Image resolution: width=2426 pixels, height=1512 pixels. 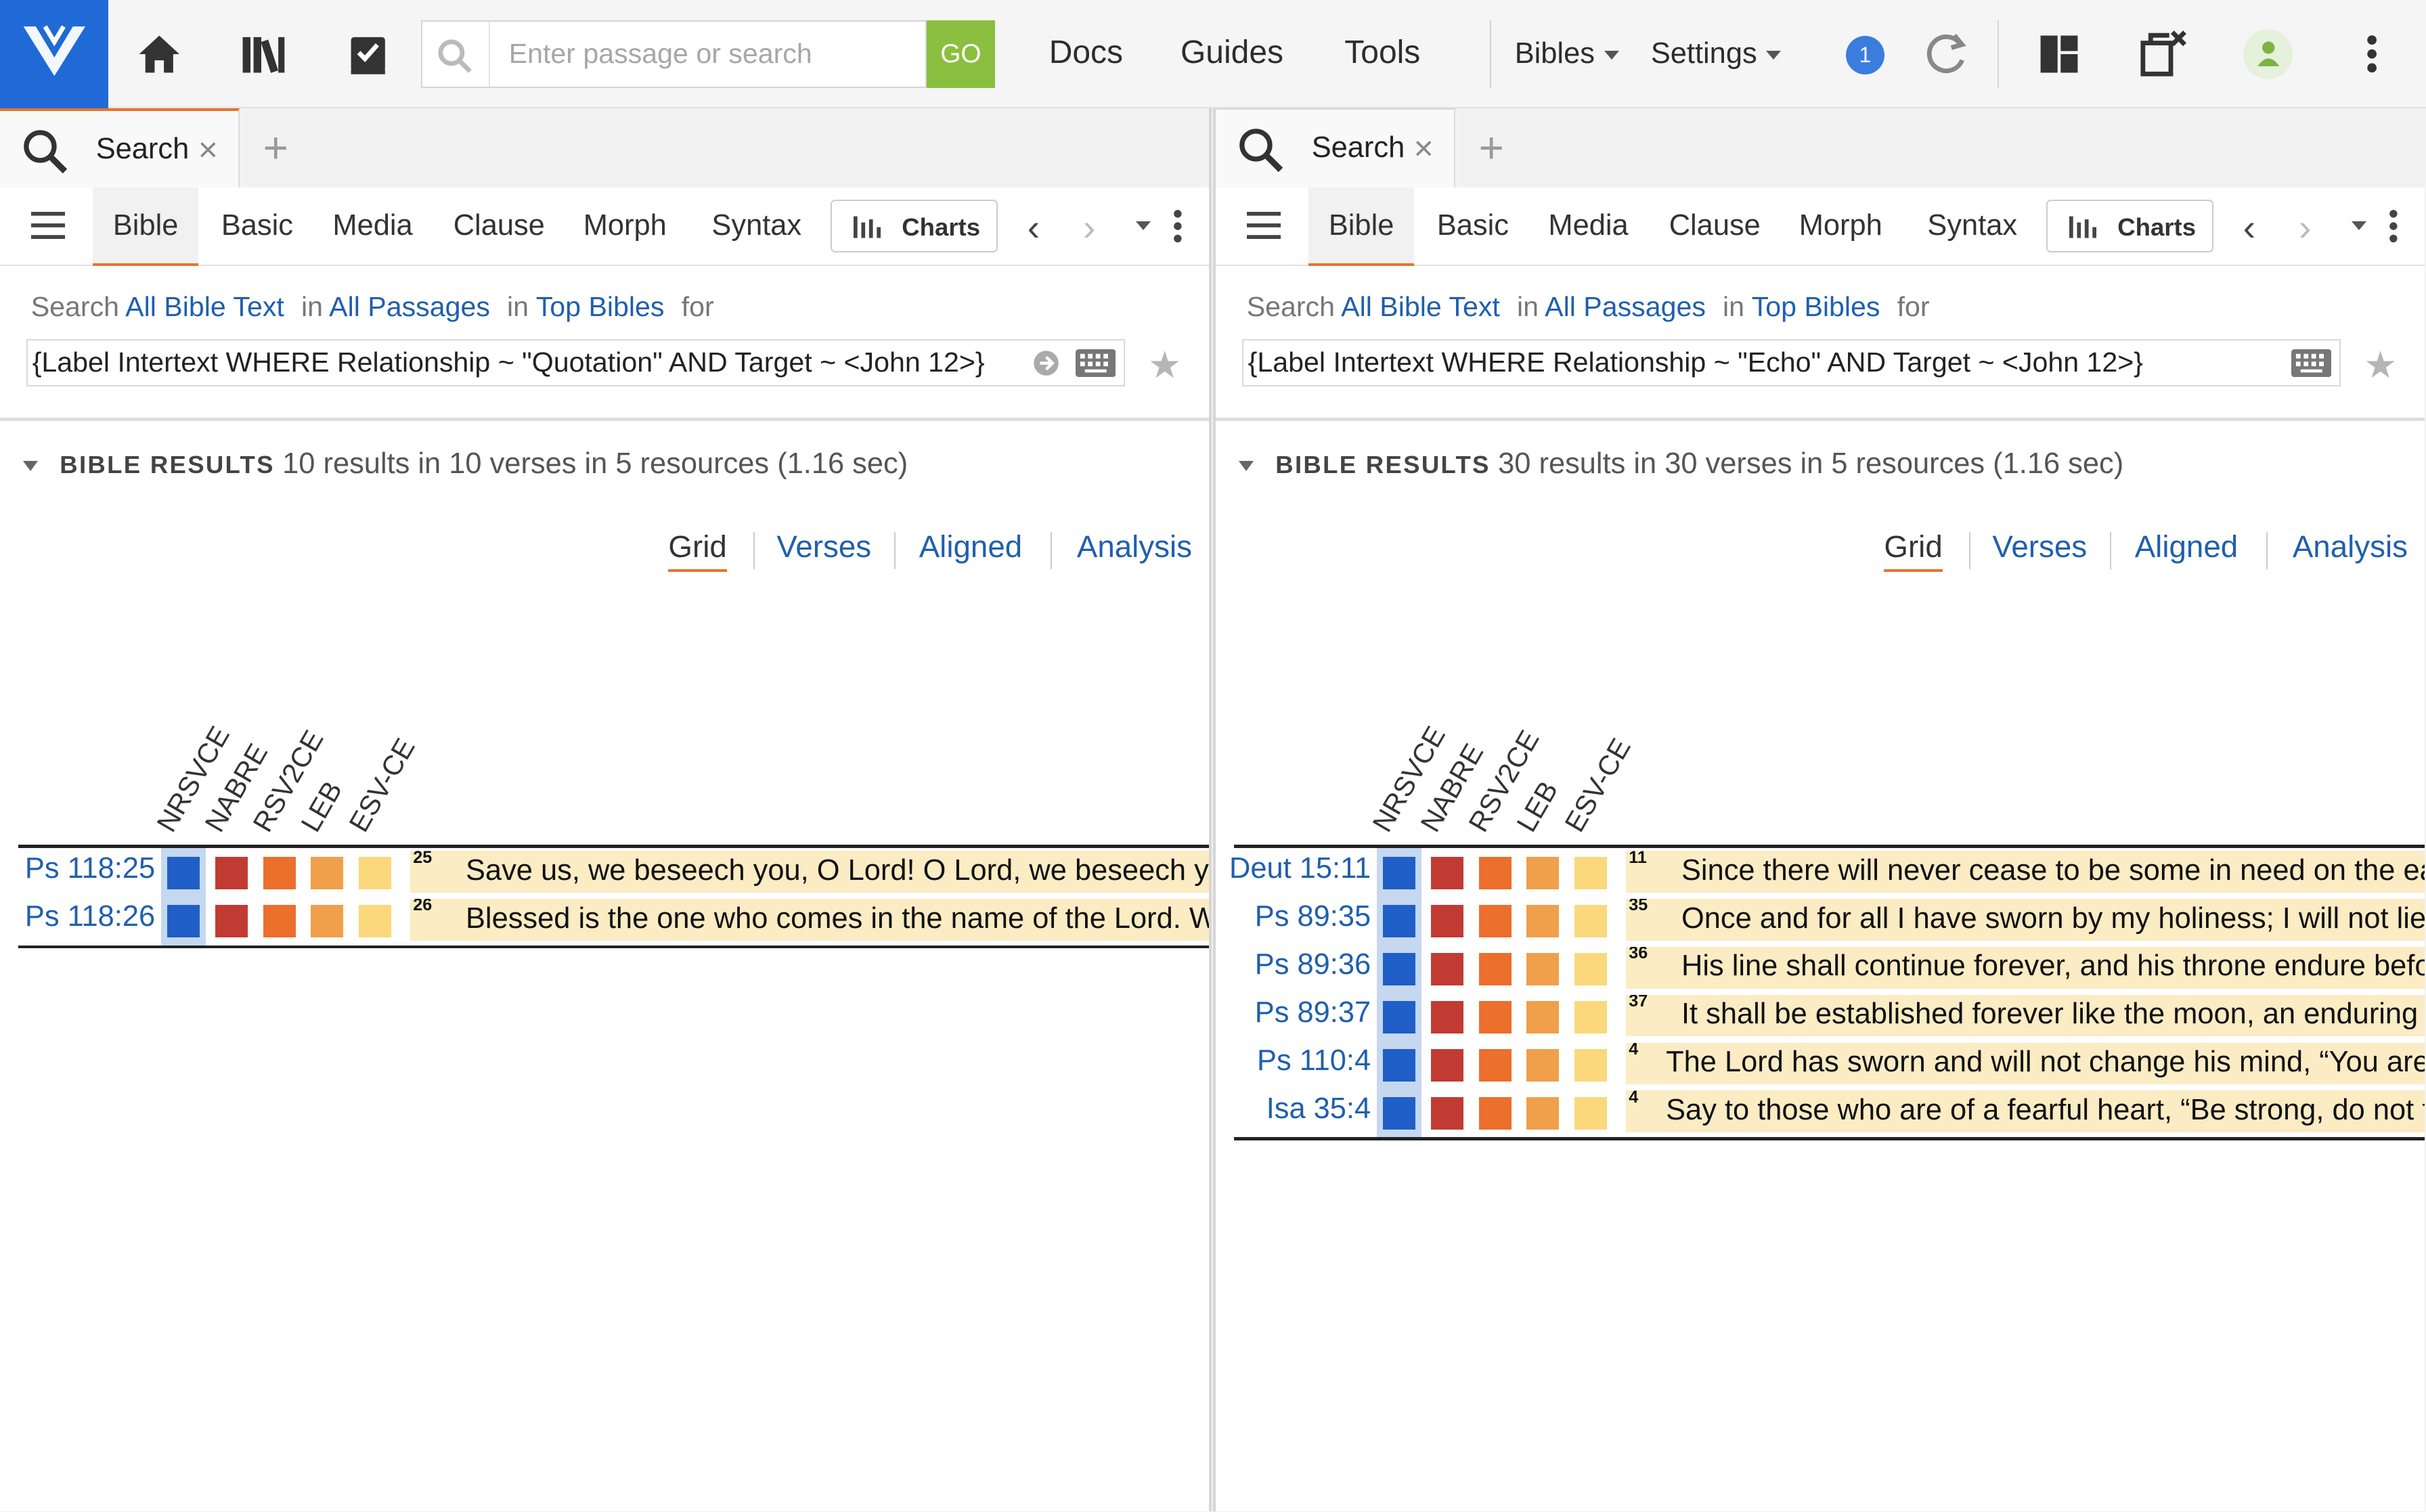 What do you see at coordinates (1382, 52) in the screenshot?
I see `tools-menu: Tools` at bounding box center [1382, 52].